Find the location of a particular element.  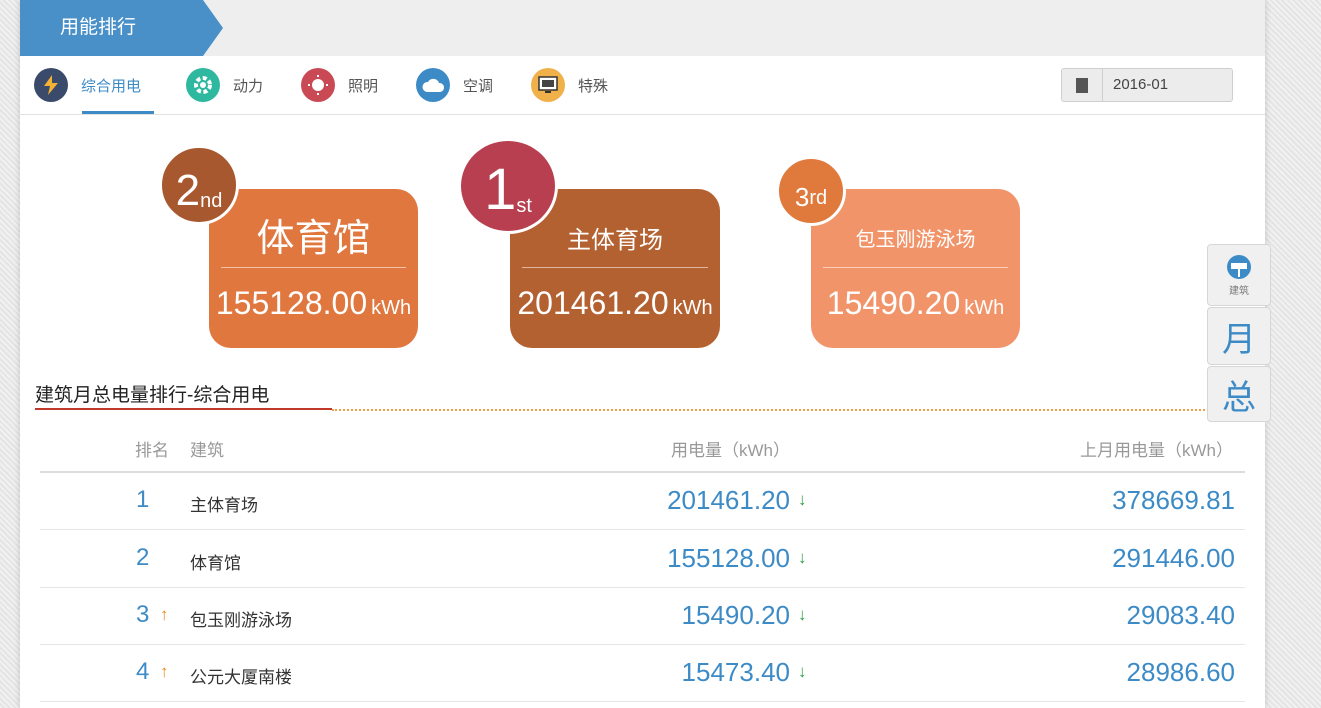

rank-badge-1: 1st is located at coordinates (508, 186).